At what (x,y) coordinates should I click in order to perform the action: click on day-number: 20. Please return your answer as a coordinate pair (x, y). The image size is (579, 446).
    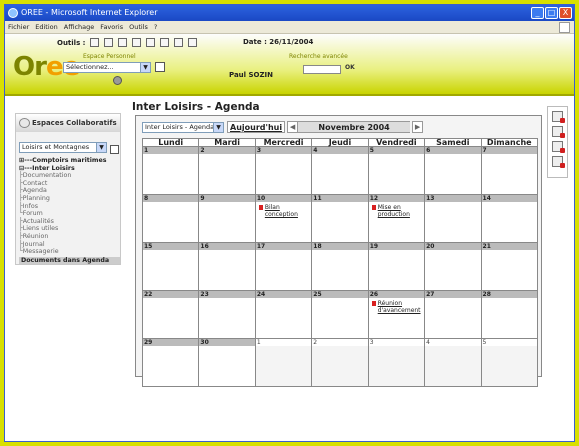
    Looking at the image, I should click on (453, 246).